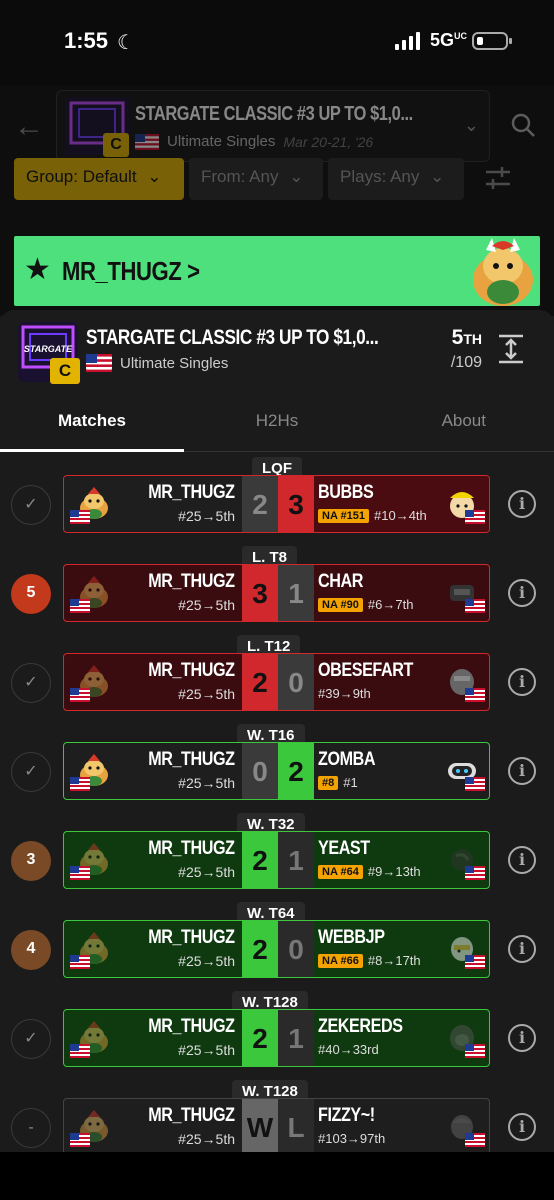 This screenshot has width=554, height=1200. What do you see at coordinates (99, 179) in the screenshot?
I see `group-filter: Group: Default ⌄` at bounding box center [99, 179].